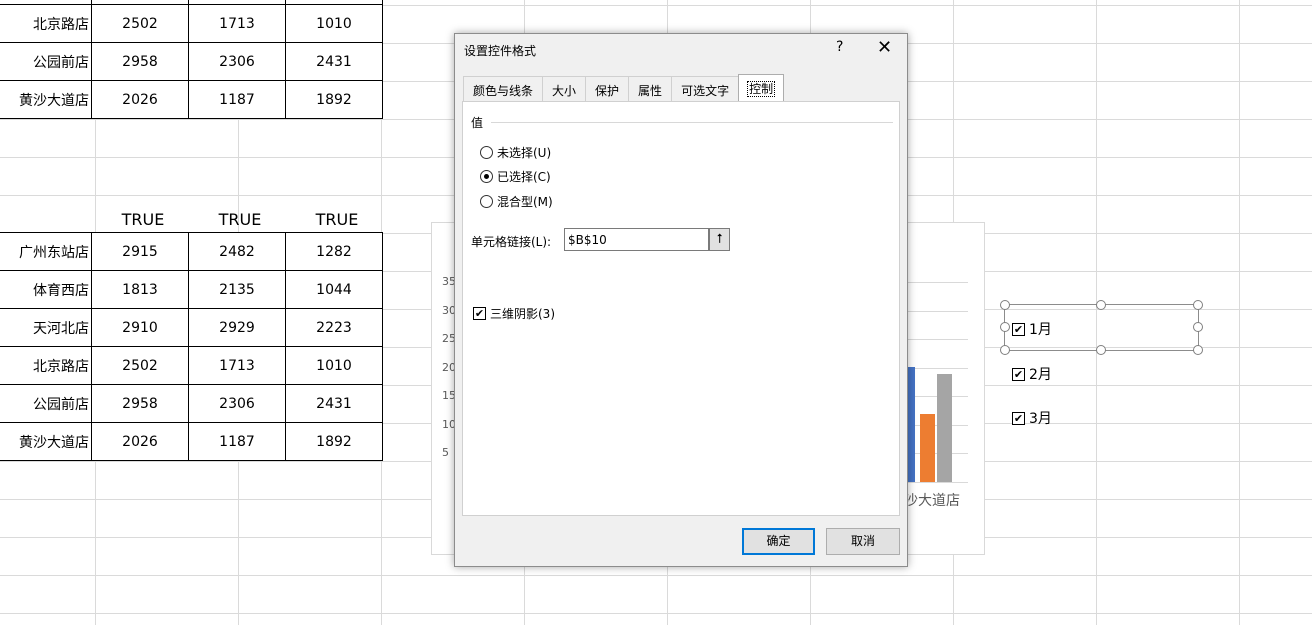 This screenshot has height=625, width=1312. I want to click on chart-axis-line, so click(935, 482).